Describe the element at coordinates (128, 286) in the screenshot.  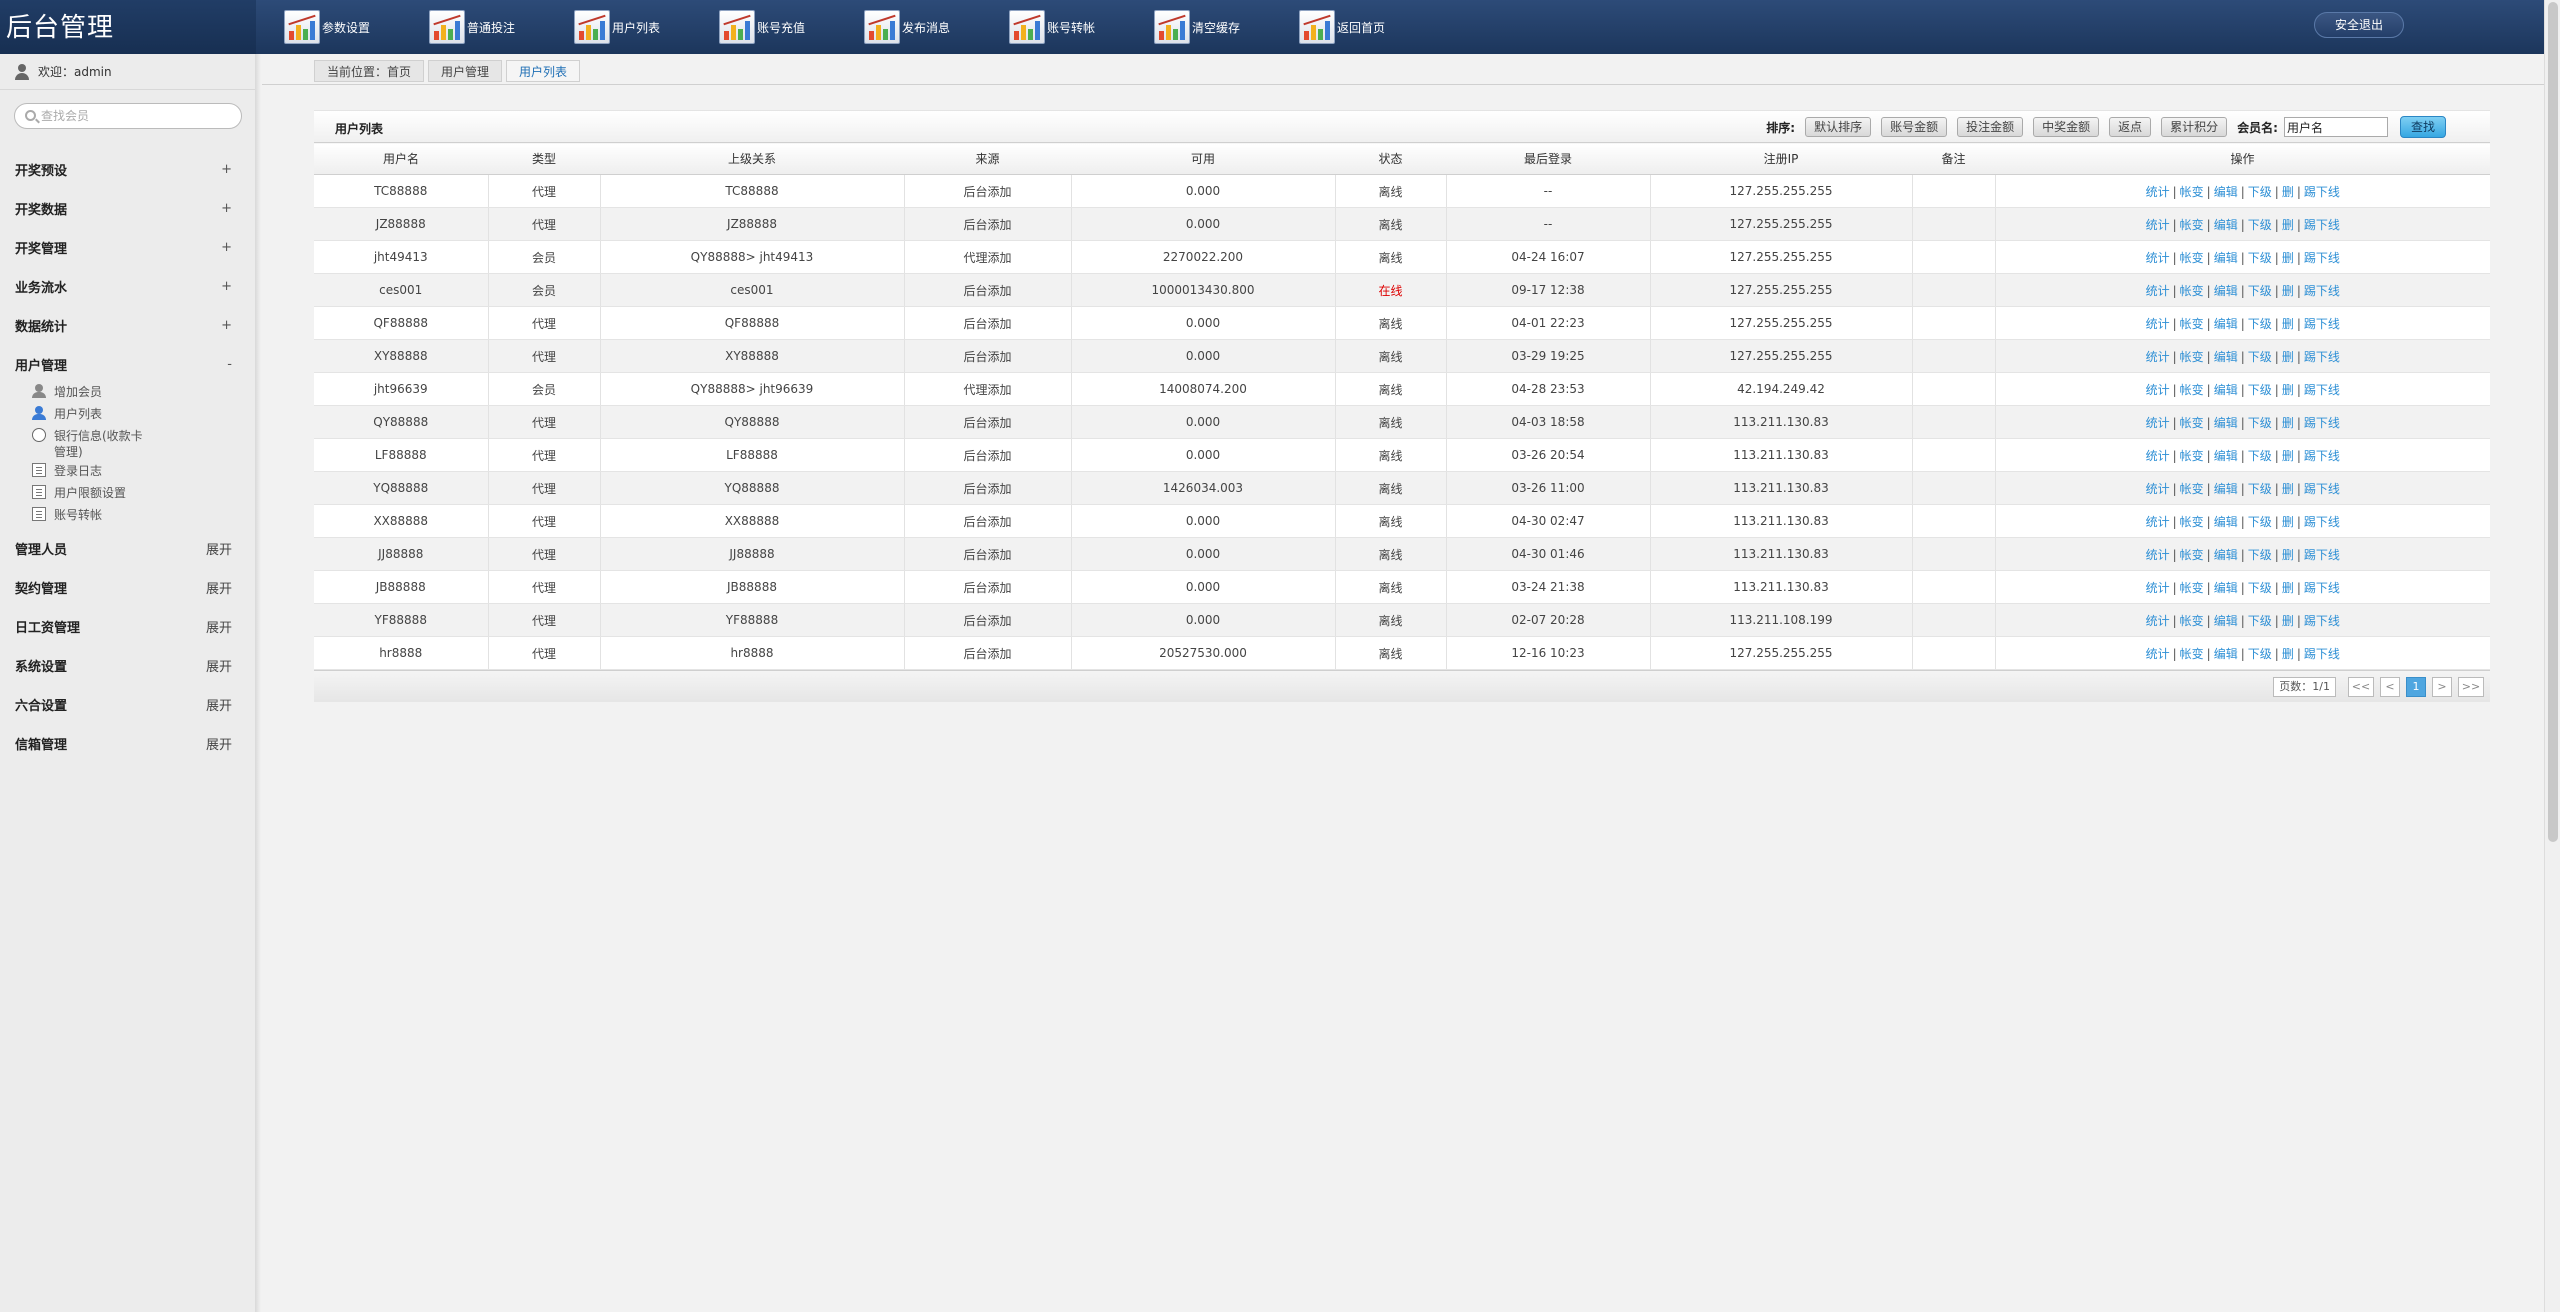
I see `sidebar-group: 业务流水 +` at that location.